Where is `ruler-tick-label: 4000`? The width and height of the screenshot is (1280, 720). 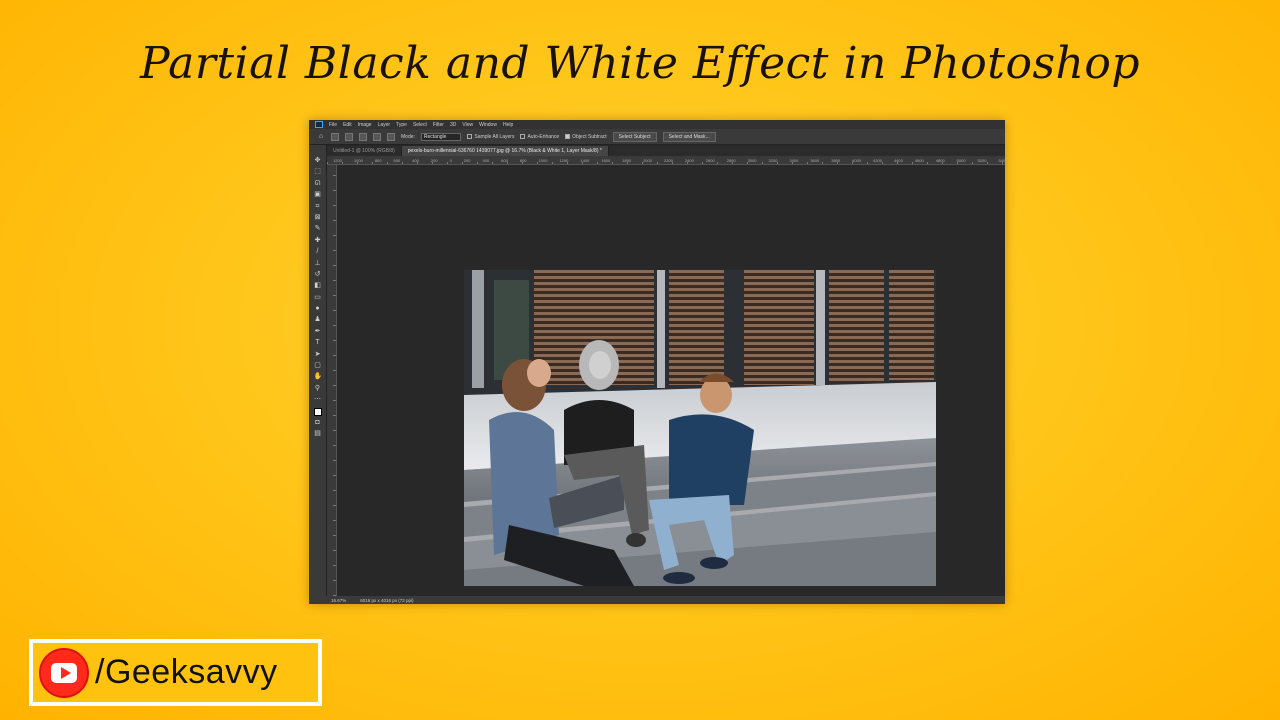 ruler-tick-label: 4000 is located at coordinates (857, 160).